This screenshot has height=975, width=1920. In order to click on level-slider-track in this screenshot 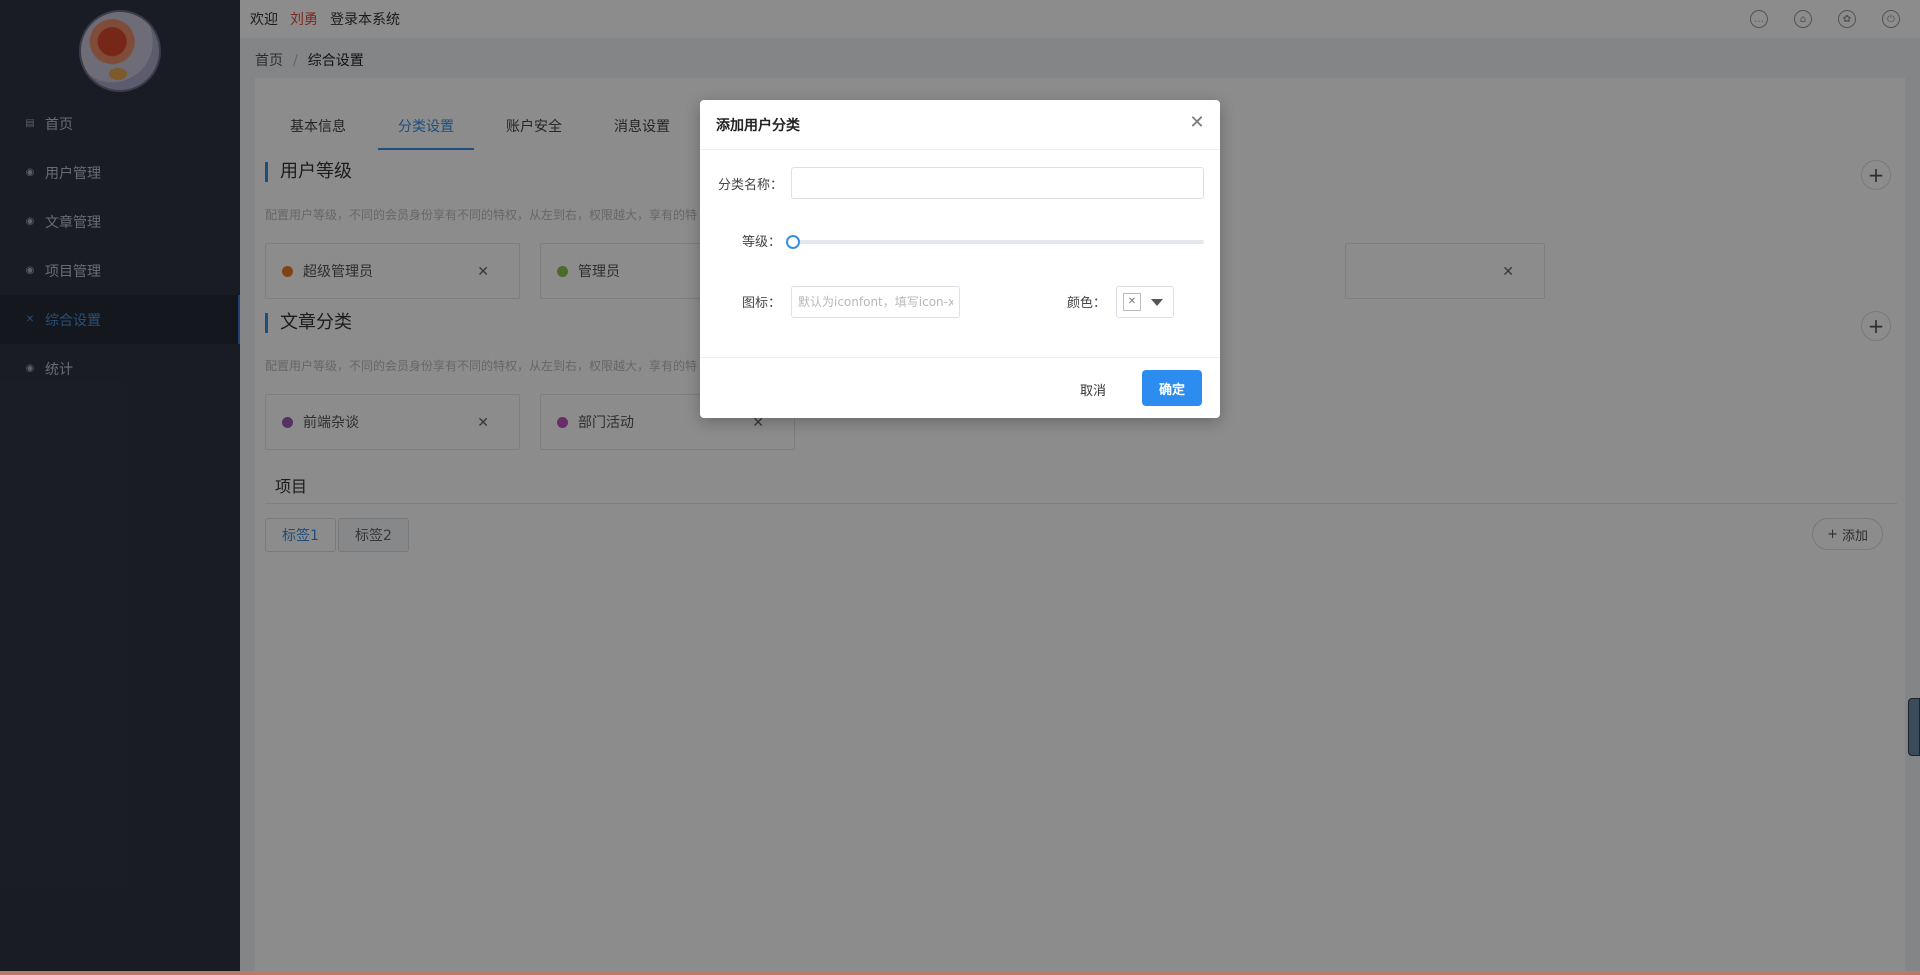, I will do `click(998, 242)`.